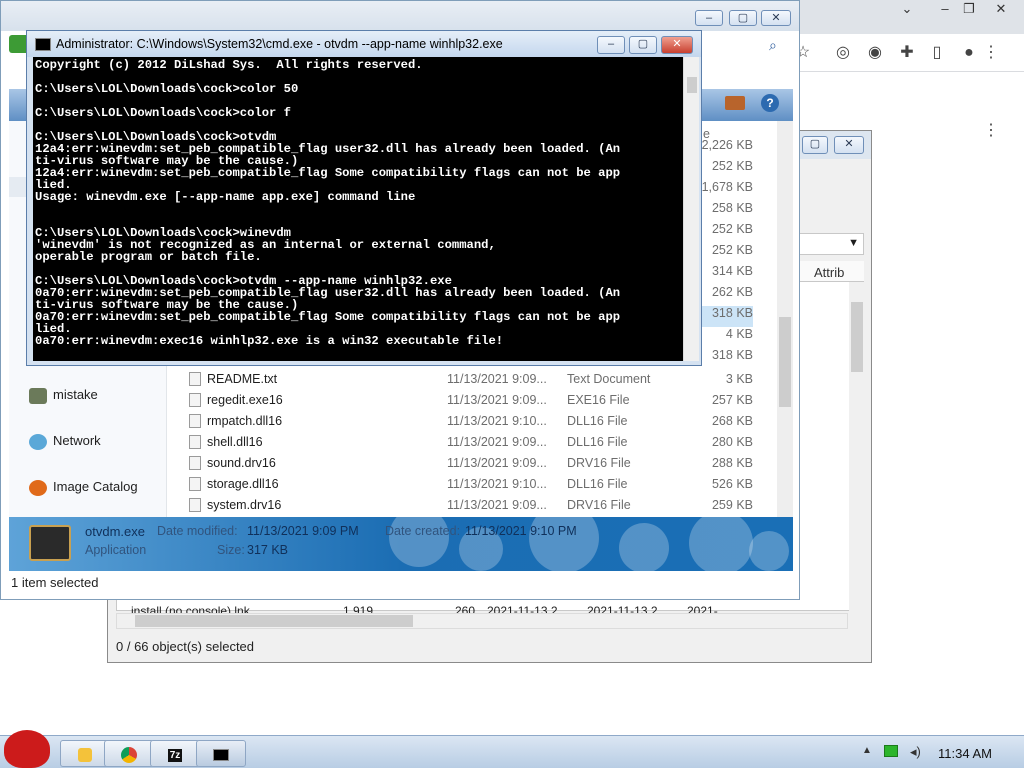  Describe the element at coordinates (115, 531) in the screenshot. I see `details-filename: otvdm.exe` at that location.